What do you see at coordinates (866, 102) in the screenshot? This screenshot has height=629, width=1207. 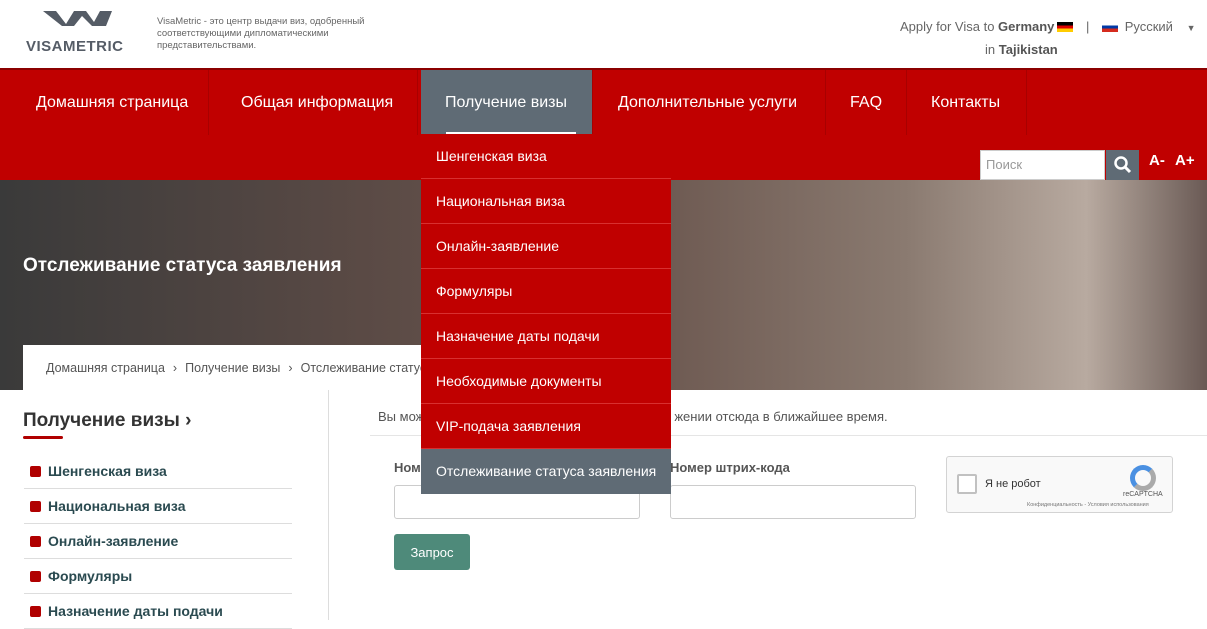 I see `nav-faq: FAQ` at bounding box center [866, 102].